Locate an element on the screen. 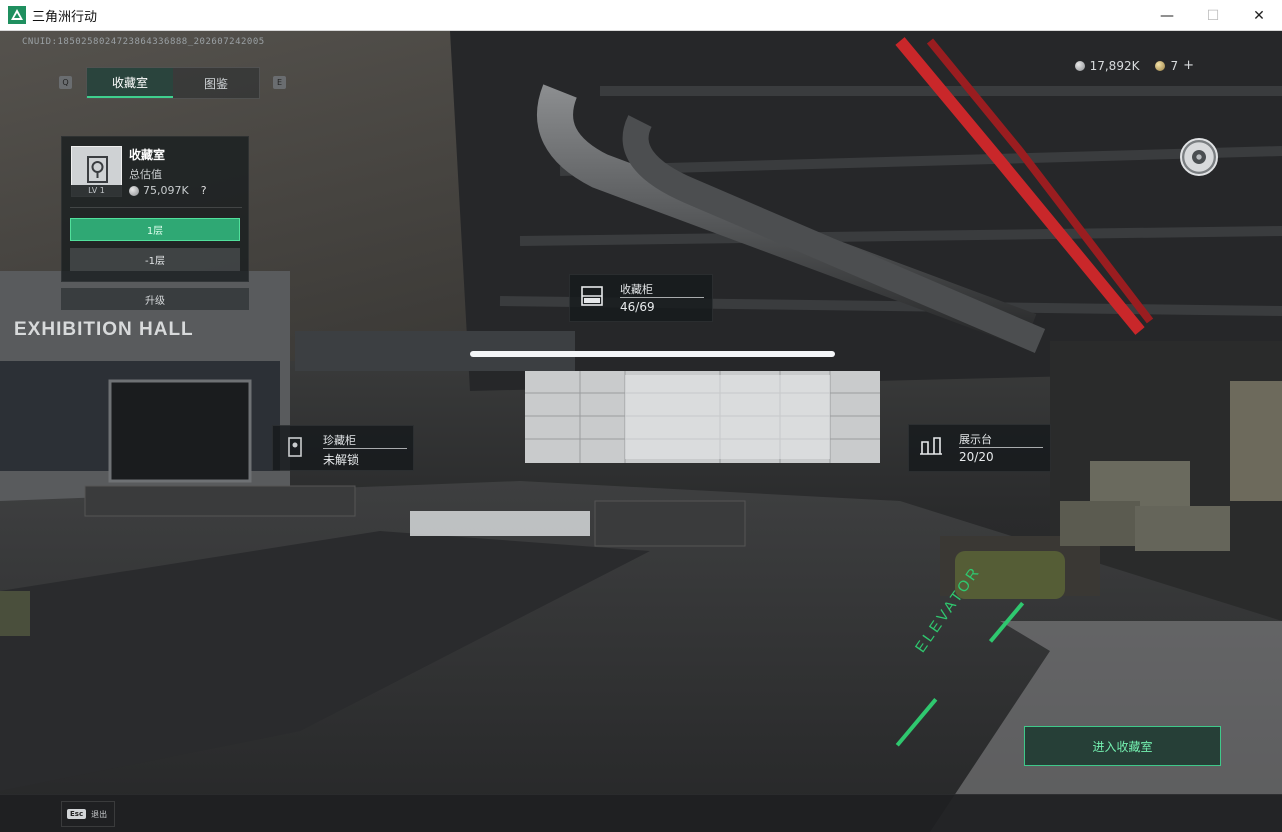 This screenshot has height=832, width=1282. close-button: ✕ is located at coordinates (1259, 15).